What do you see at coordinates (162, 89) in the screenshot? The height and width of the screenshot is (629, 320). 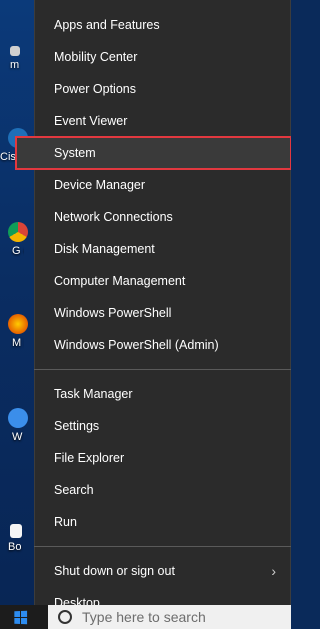 I see `menu-item-power-options: Power Options` at bounding box center [162, 89].